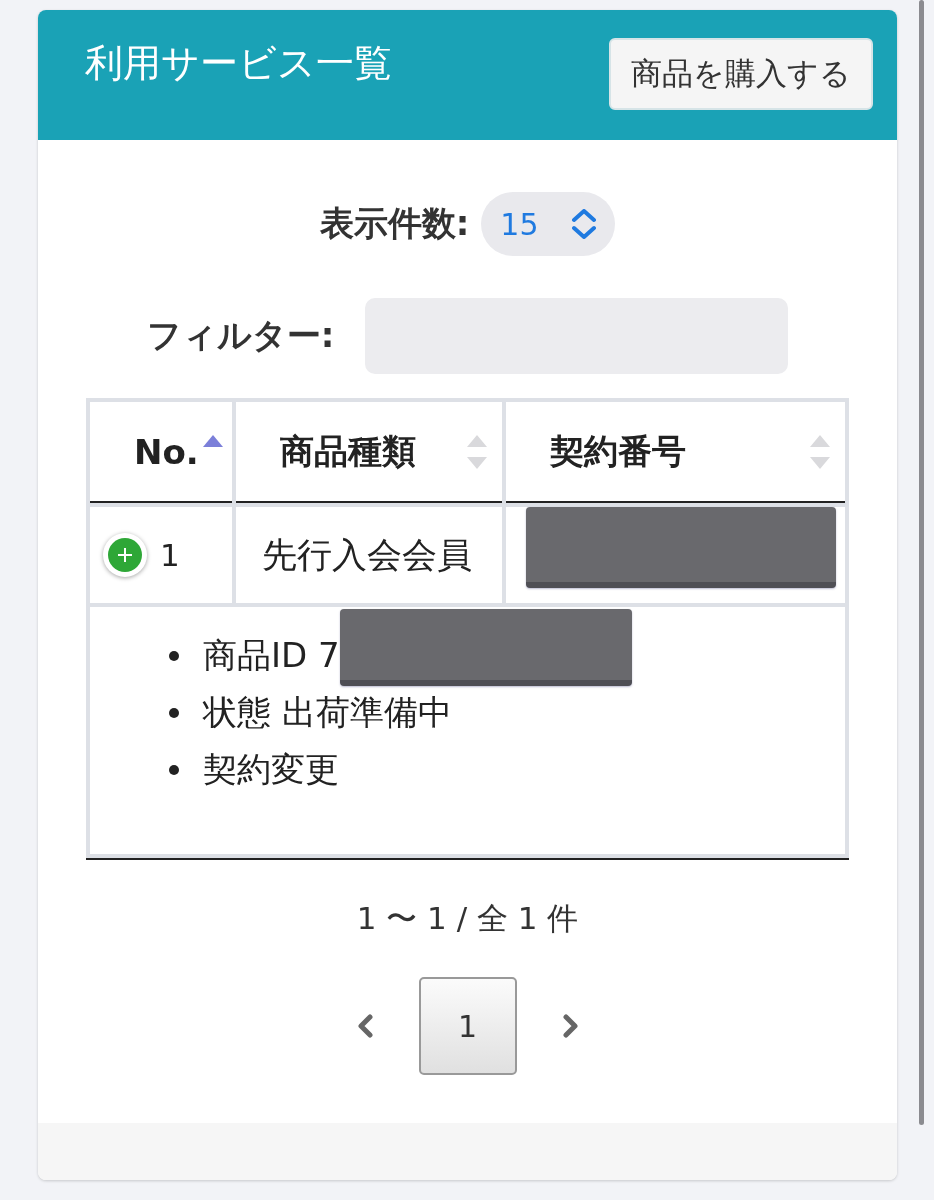 This screenshot has width=934, height=1200. What do you see at coordinates (570, 1026) in the screenshot?
I see `chevron-right-icon` at bounding box center [570, 1026].